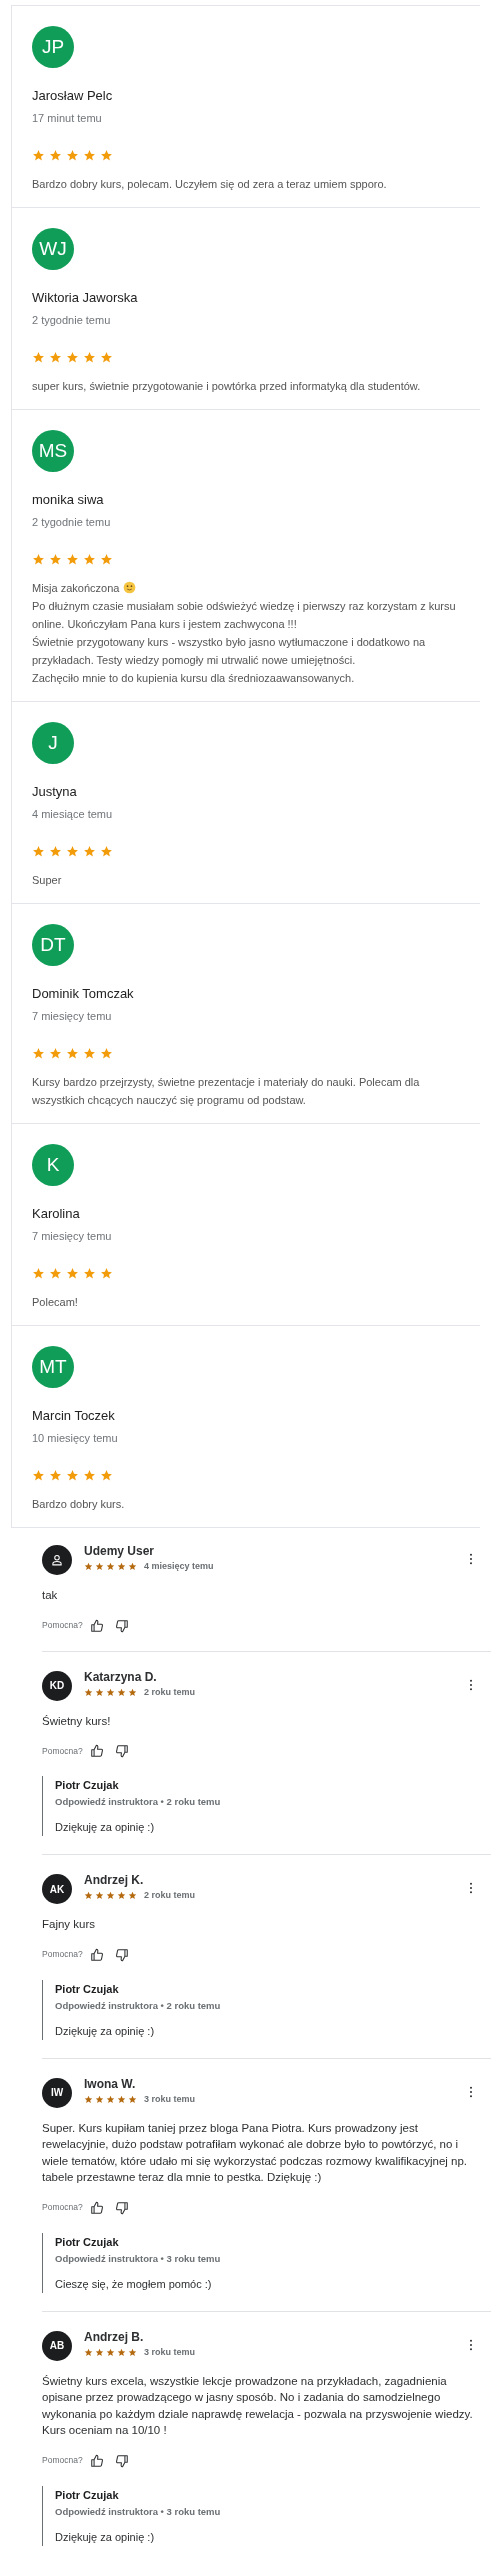 The image size is (497, 2560). I want to click on reviewer-name: Karolina, so click(56, 1214).